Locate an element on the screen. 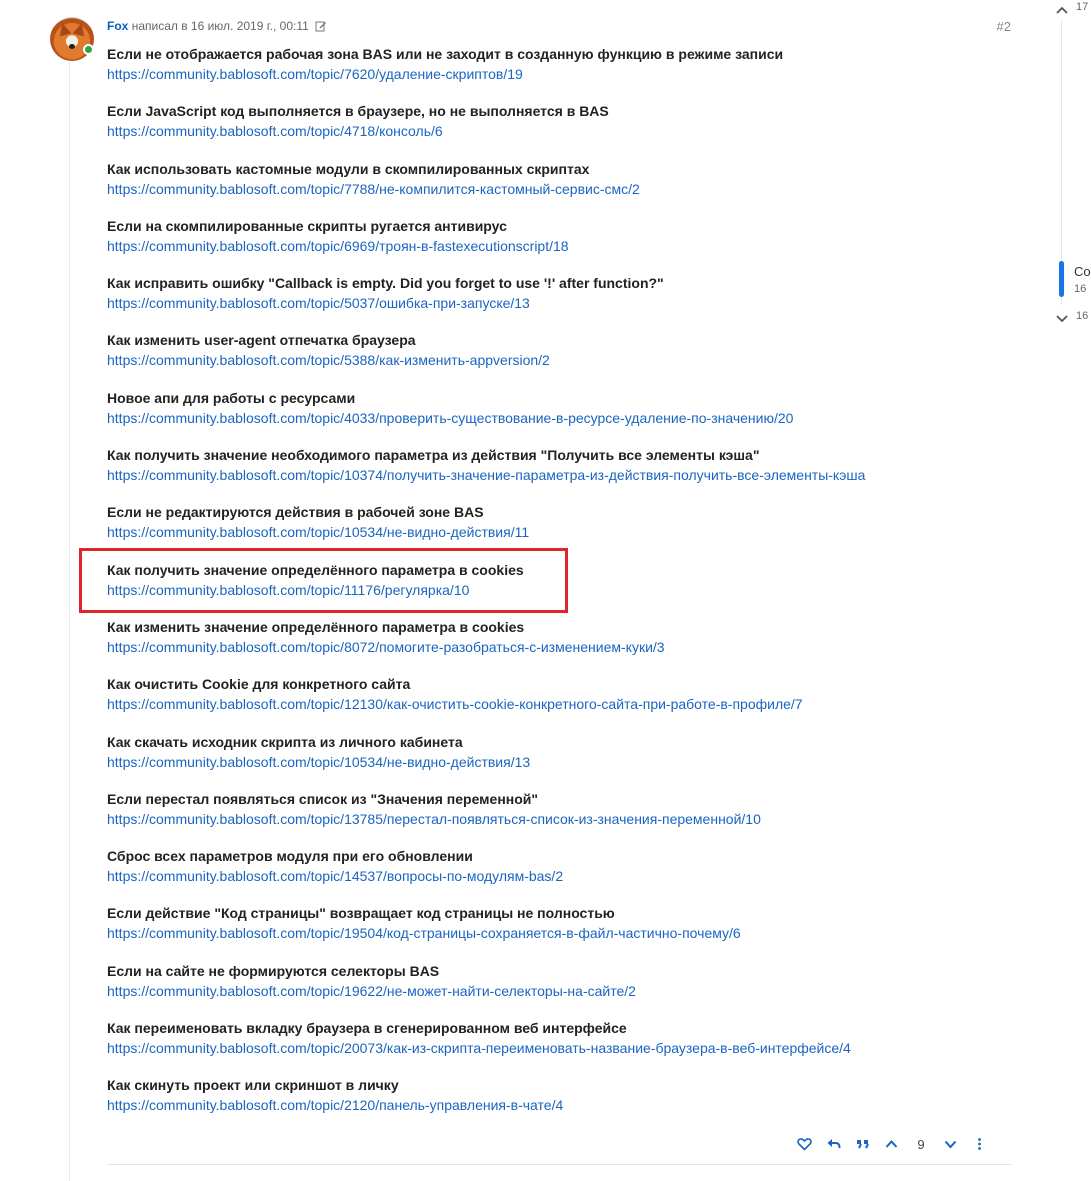 The width and height of the screenshot is (1091, 1181). online-status-dot is located at coordinates (88, 49).